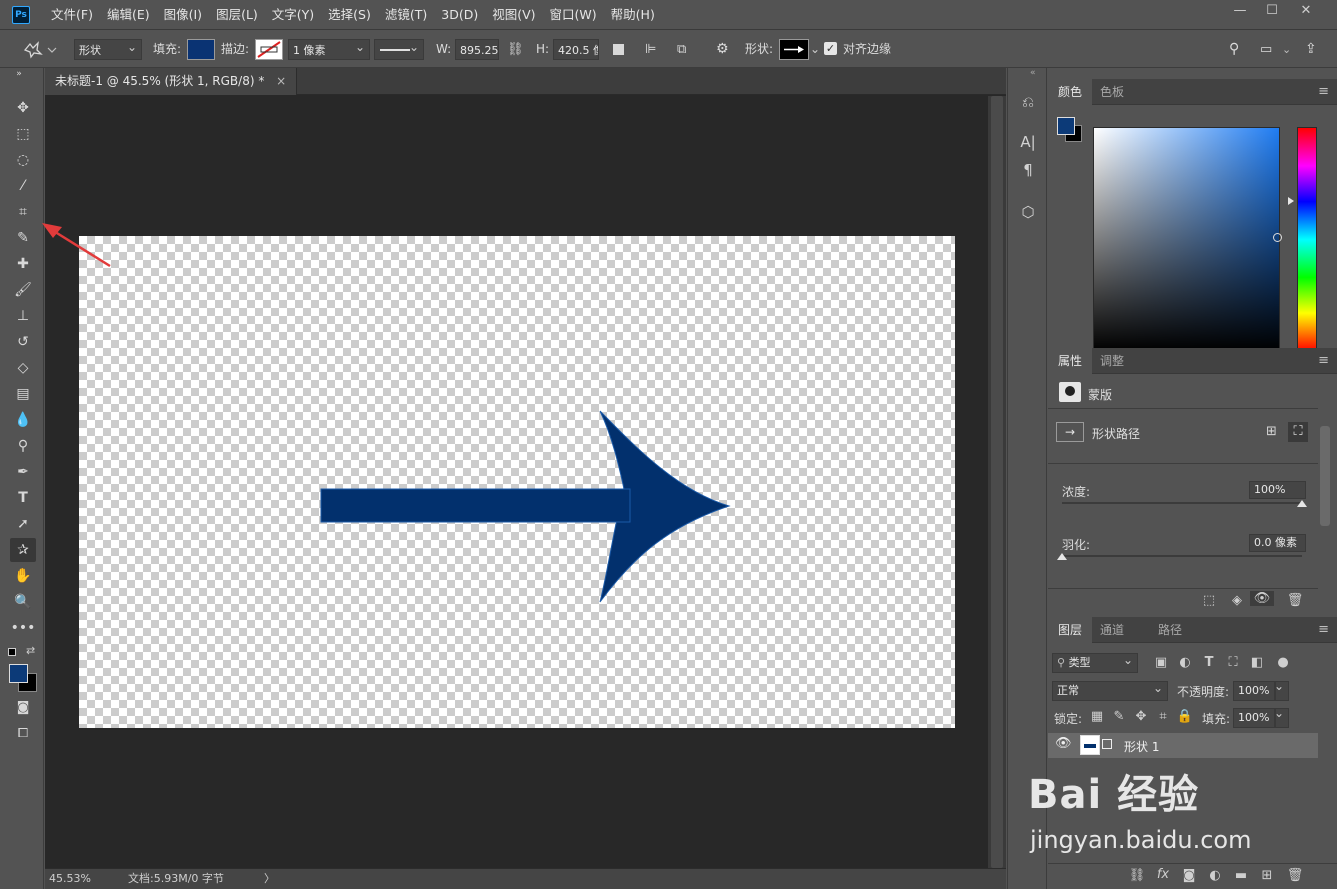  What do you see at coordinates (23, 290) in the screenshot?
I see `brush-tool-icon: 🖌` at bounding box center [23, 290].